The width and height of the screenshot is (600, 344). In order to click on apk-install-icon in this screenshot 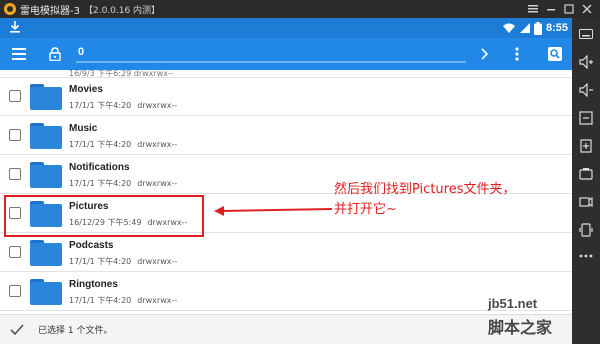, I will do `click(586, 146)`.